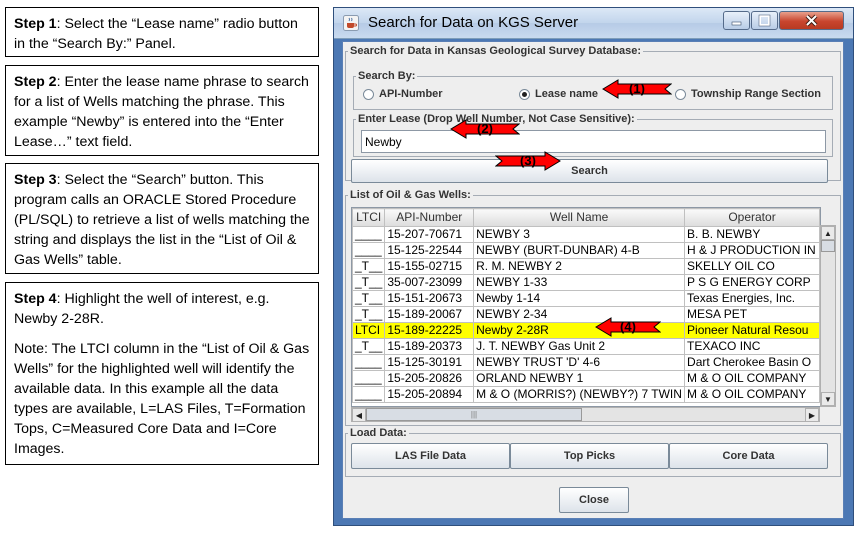 The image size is (860, 533). What do you see at coordinates (524, 94) in the screenshot?
I see `radio-lease-circle` at bounding box center [524, 94].